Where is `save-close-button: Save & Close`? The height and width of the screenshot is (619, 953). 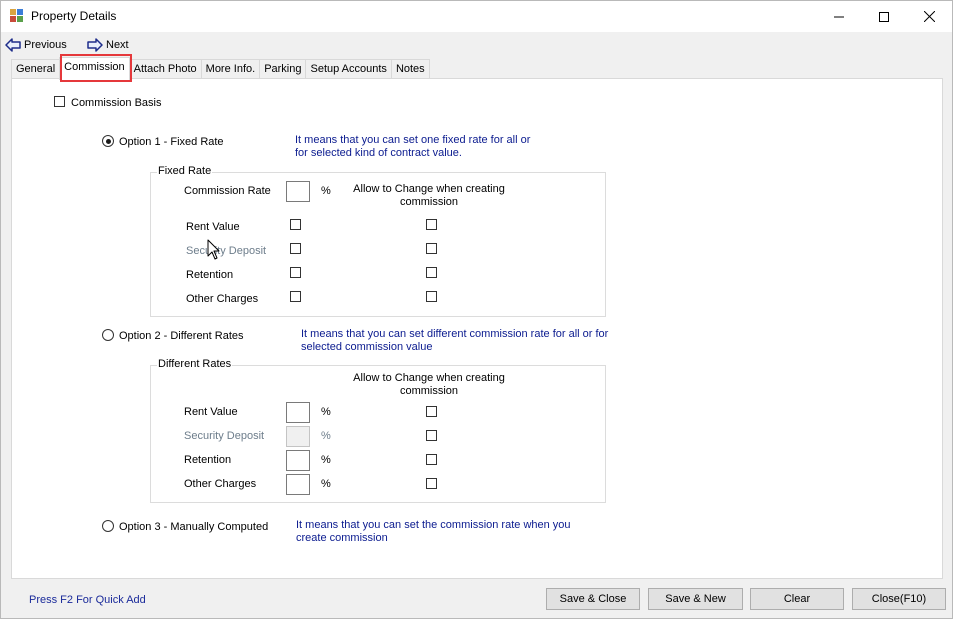
save-close-button: Save & Close is located at coordinates (593, 599).